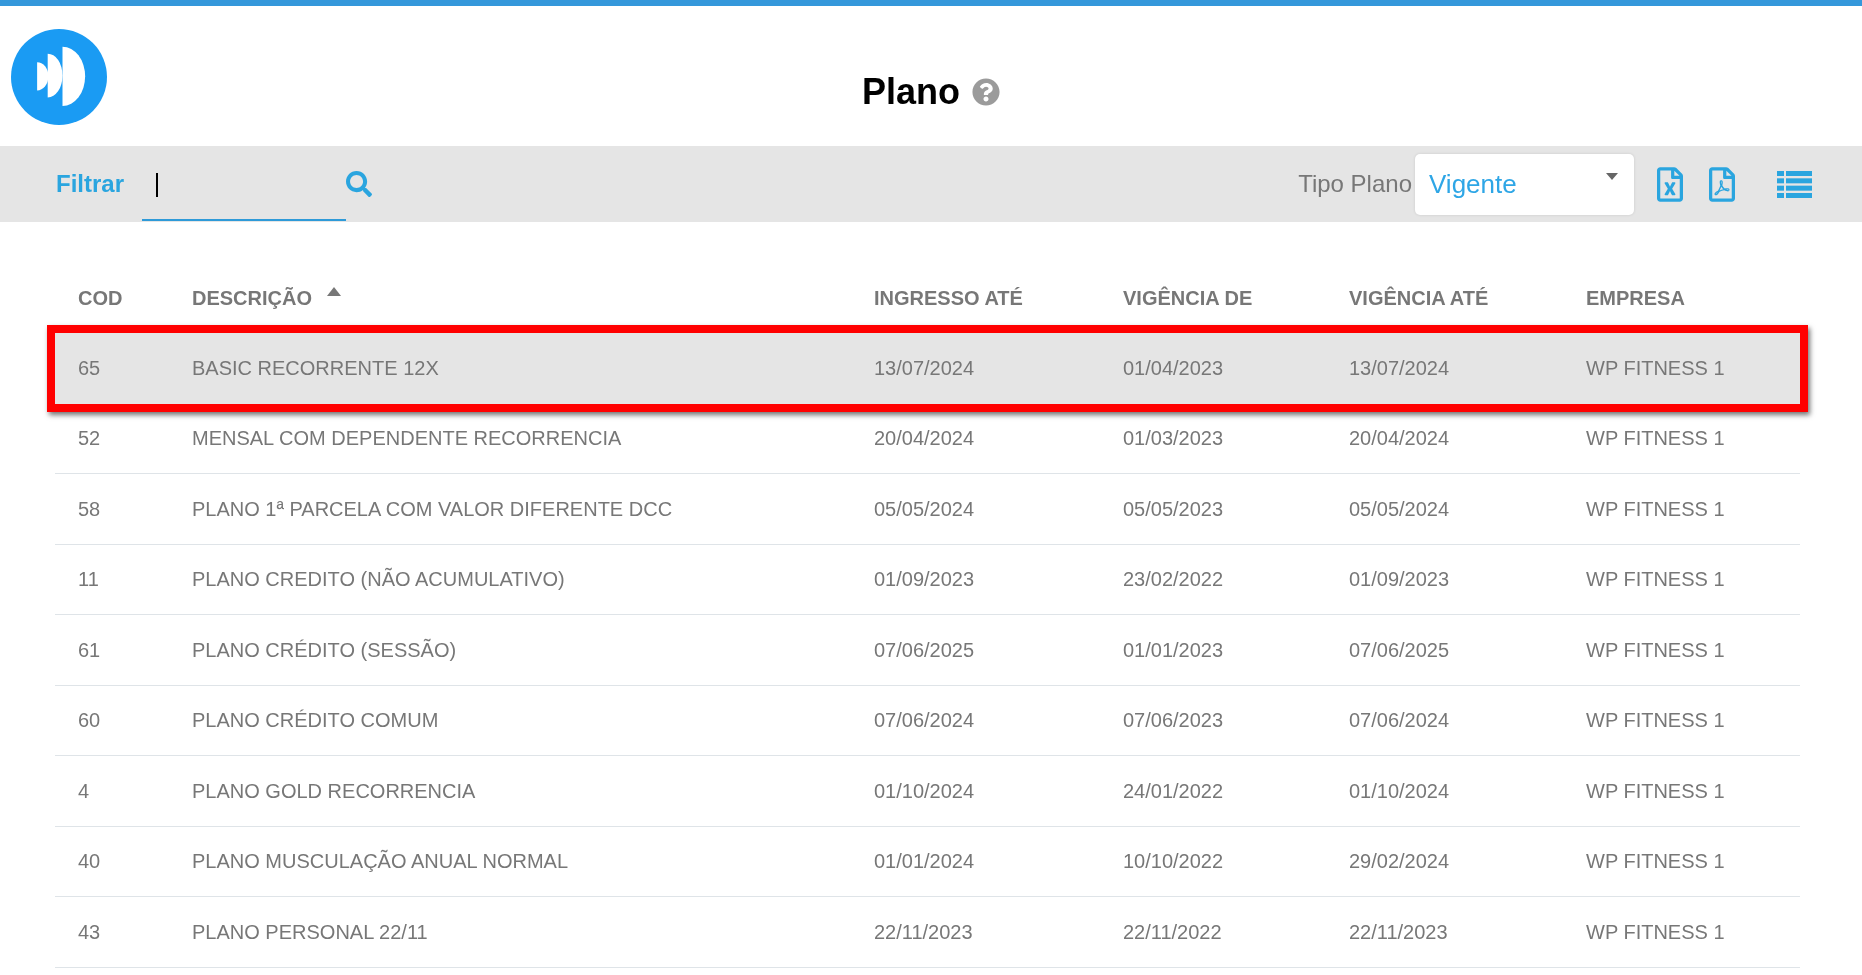  I want to click on table-cell-text: 11, so click(88, 580).